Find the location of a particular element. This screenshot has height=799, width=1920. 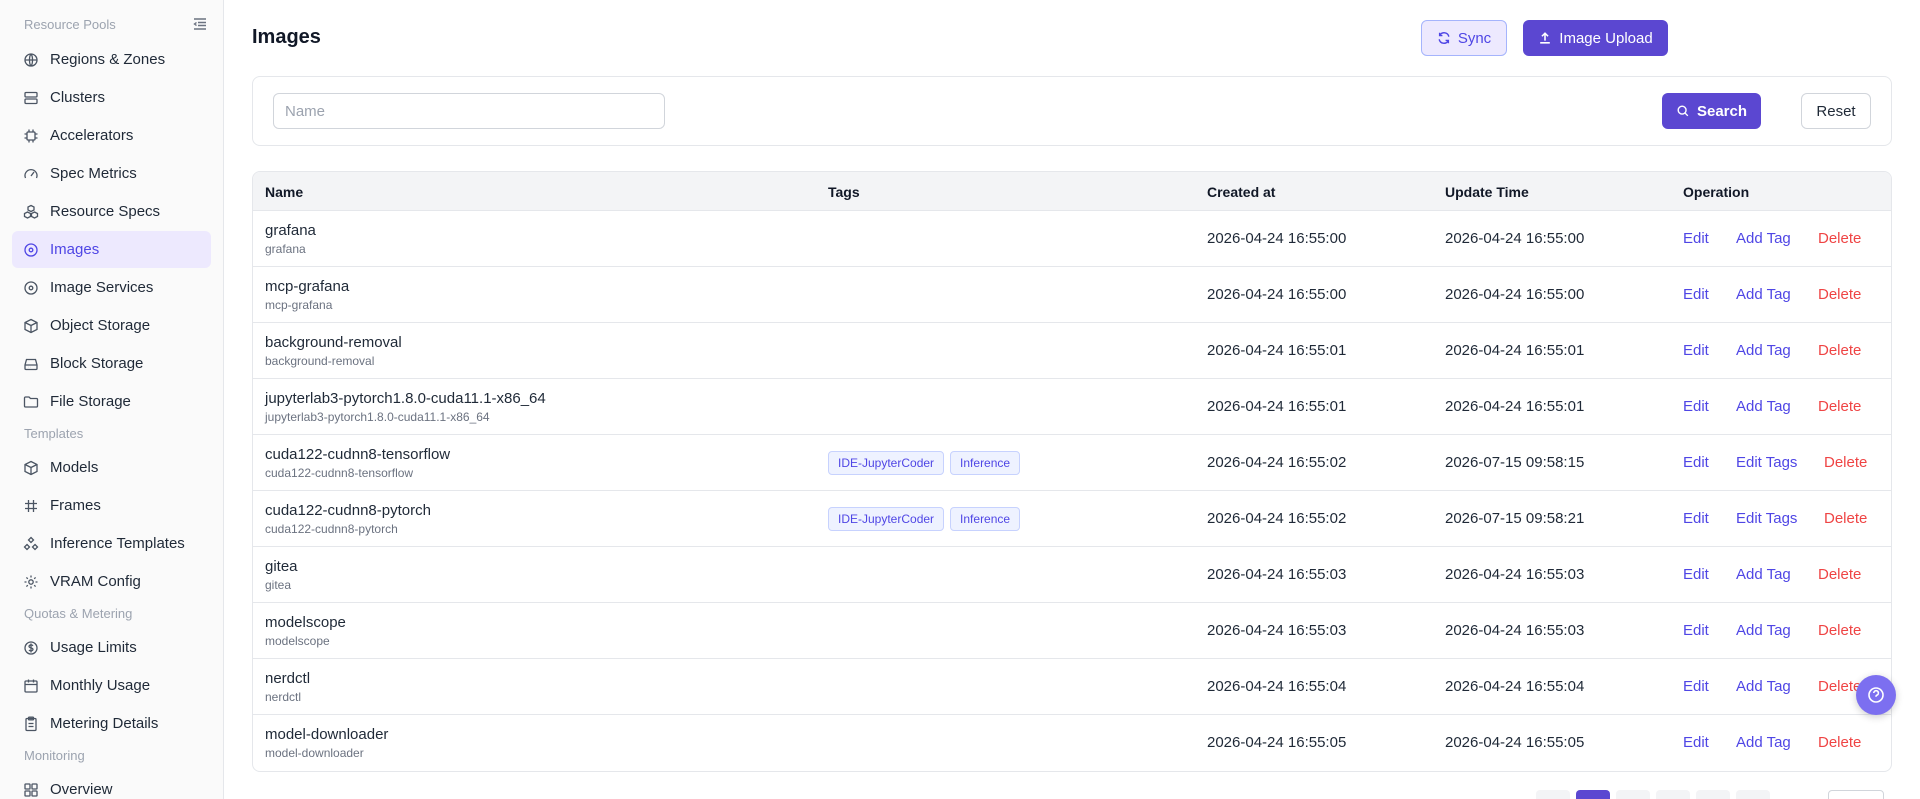

tag-list: IDE-JupyterCoder Inference is located at coordinates (924, 463).